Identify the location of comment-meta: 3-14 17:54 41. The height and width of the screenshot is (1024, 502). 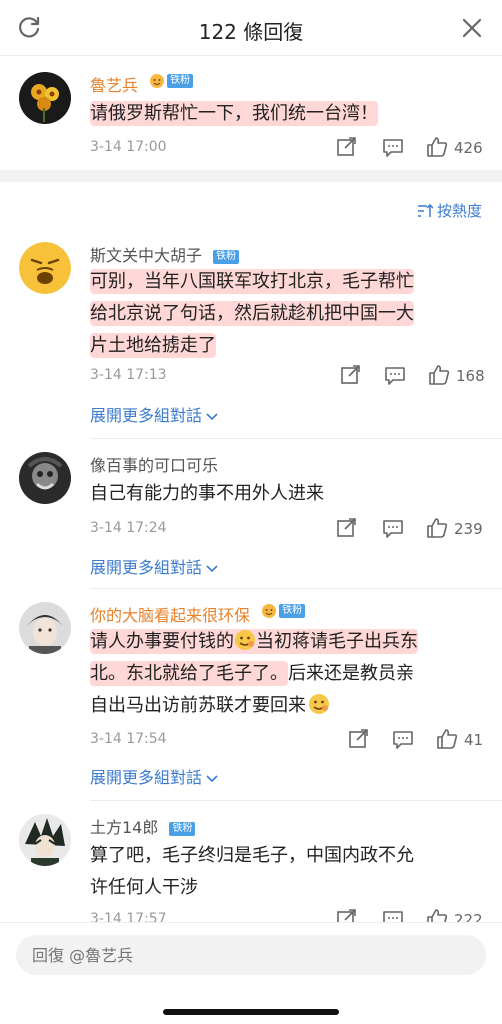
(287, 740).